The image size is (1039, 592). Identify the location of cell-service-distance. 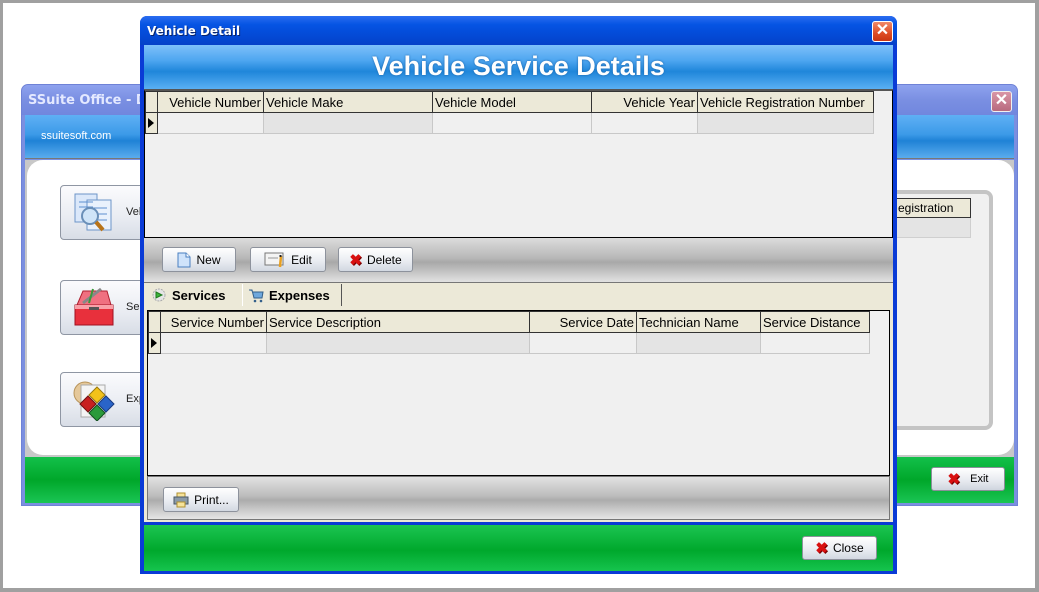
(815, 343).